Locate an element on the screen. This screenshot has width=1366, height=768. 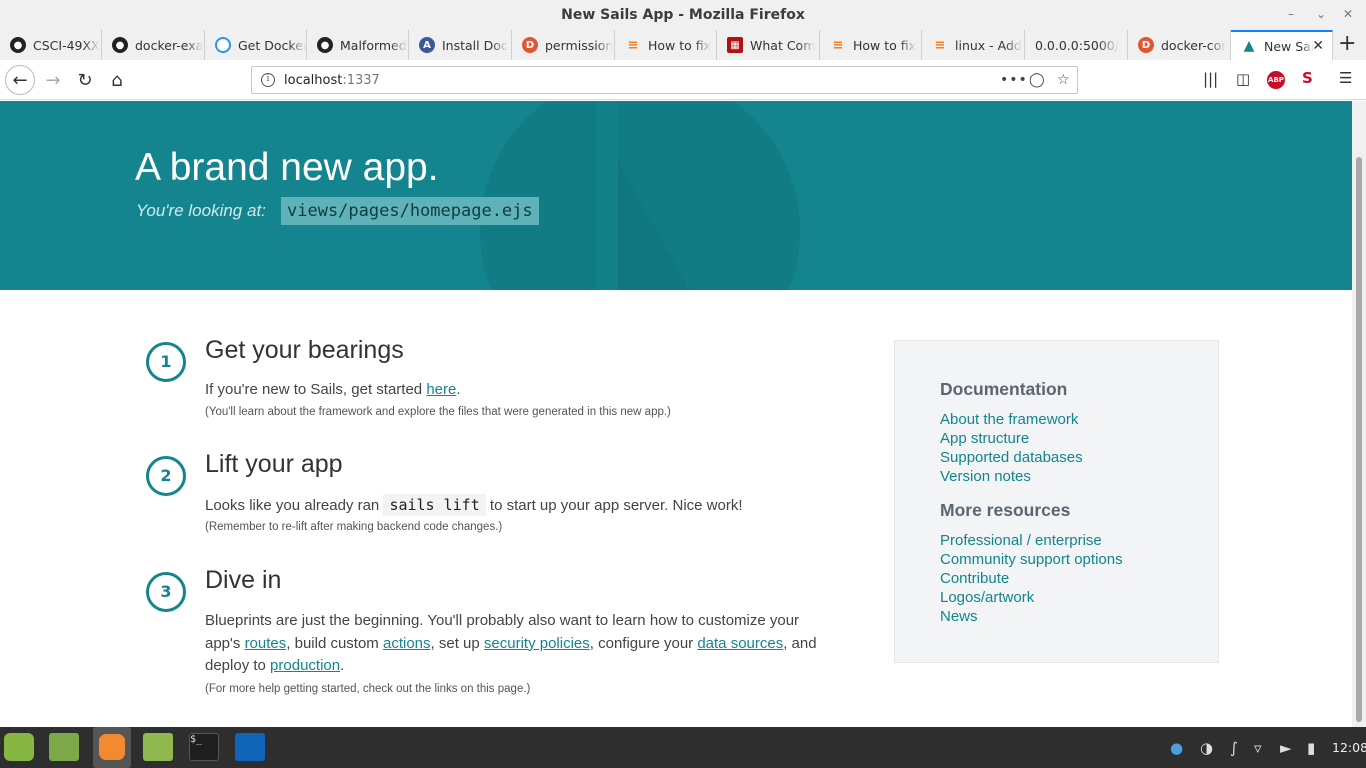
tab-label: New Sai is located at coordinates (1289, 46).